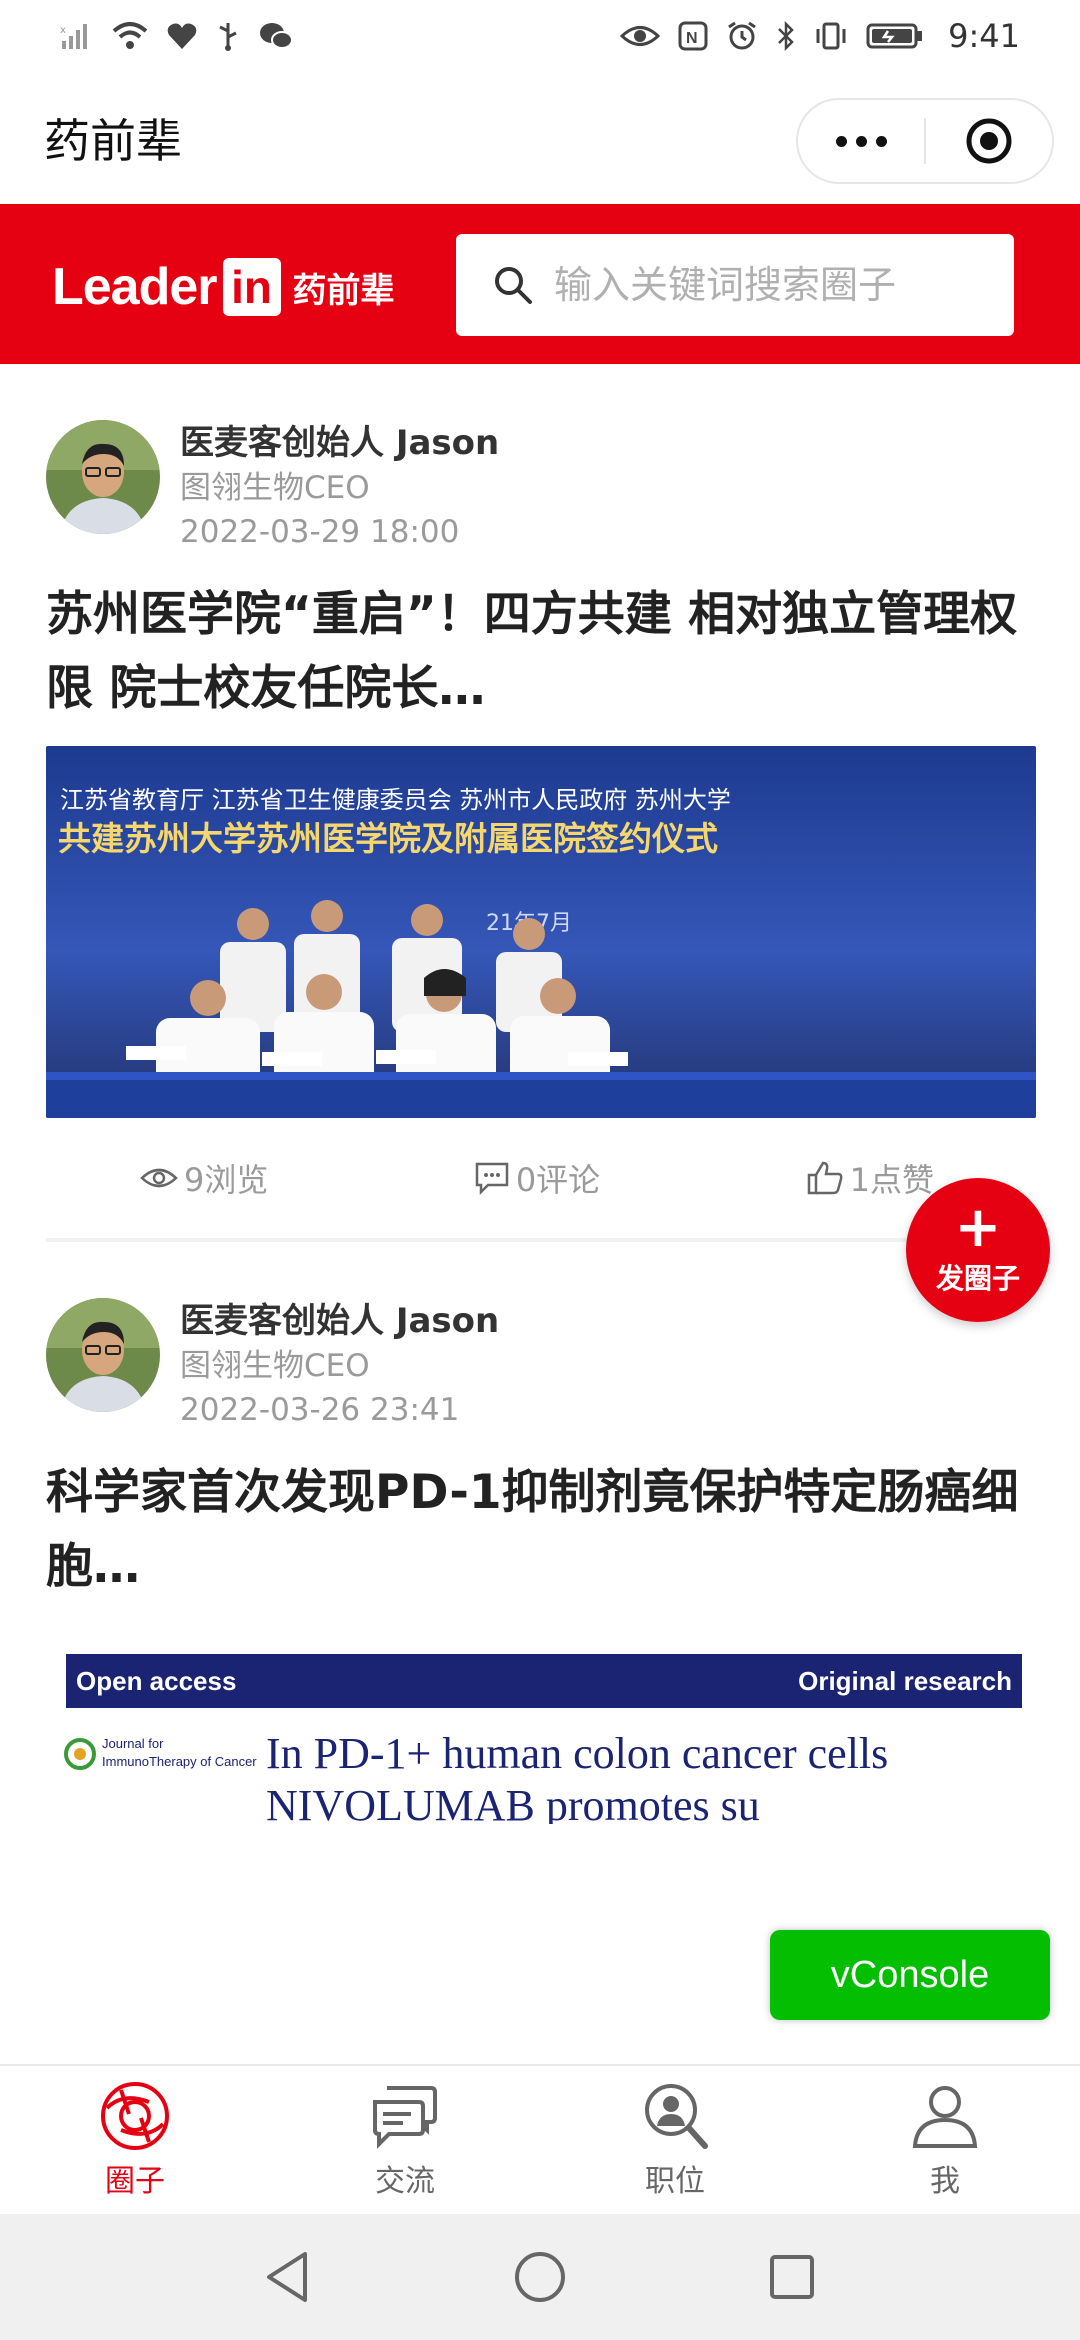 Image resolution: width=1080 pixels, height=2340 pixels. What do you see at coordinates (910, 1975) in the screenshot?
I see `vconsole-button: vConsole` at bounding box center [910, 1975].